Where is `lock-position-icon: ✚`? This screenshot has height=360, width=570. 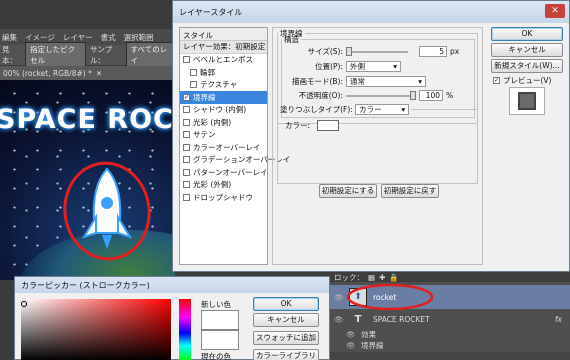
lock-position-icon: ✚ is located at coordinates (382, 277).